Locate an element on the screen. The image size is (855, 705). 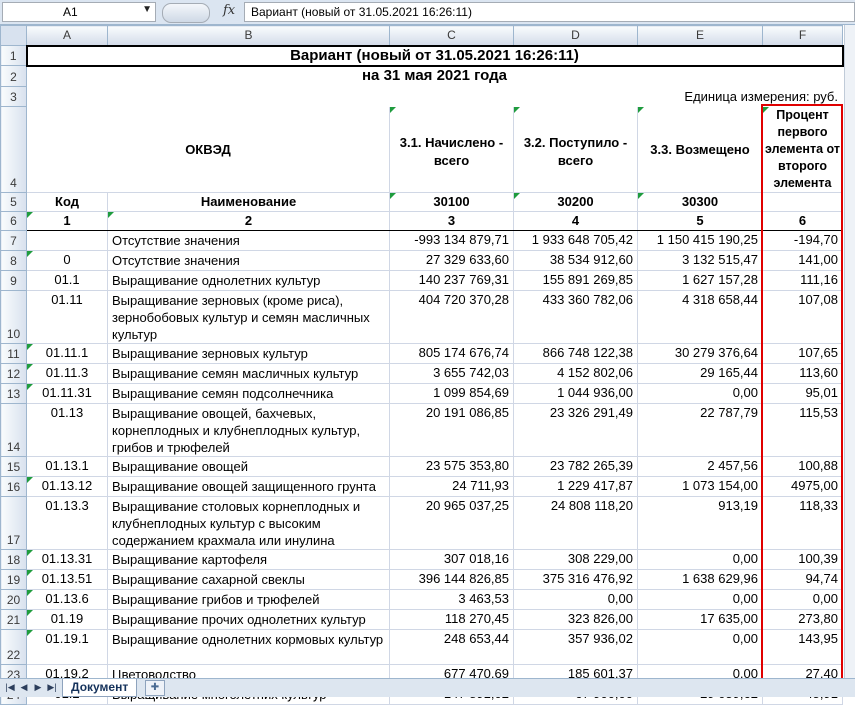
row-header: 18 is located at coordinates (13, 559).